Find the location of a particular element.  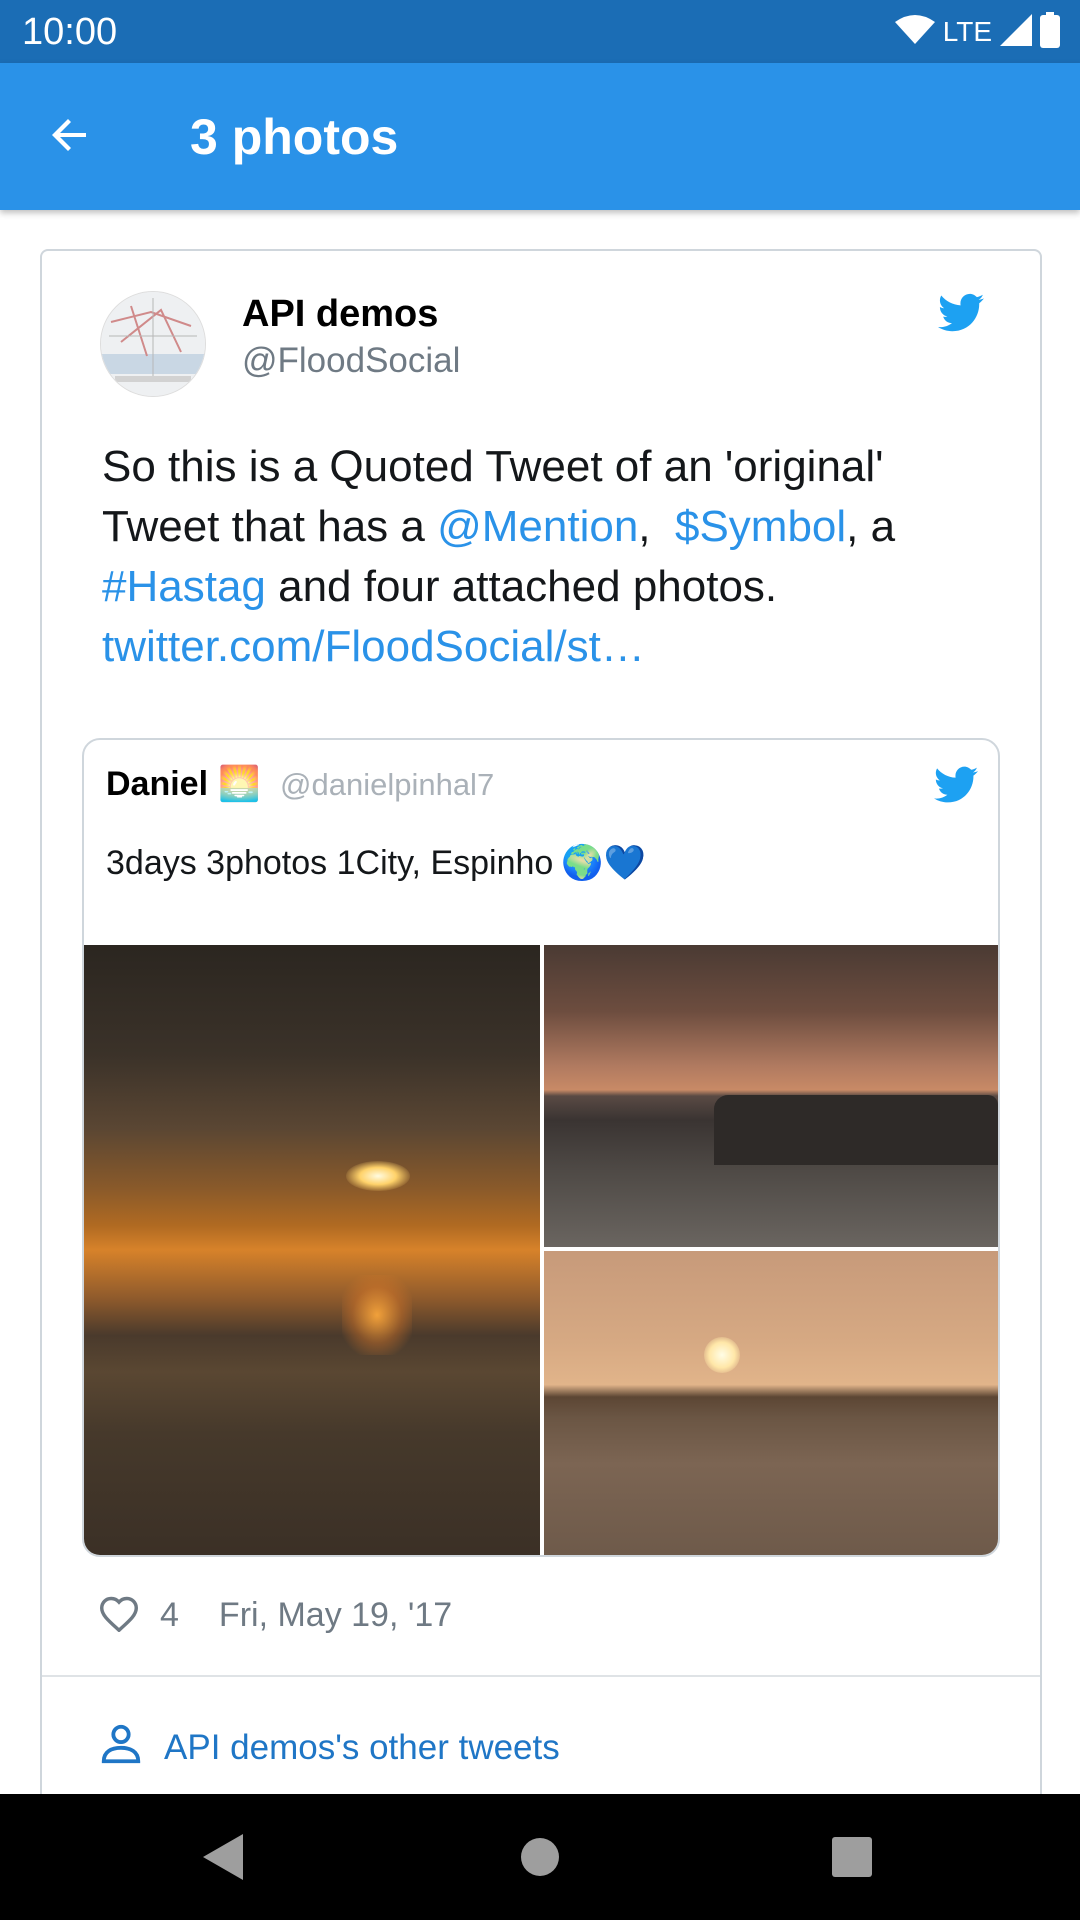

mention-link: @Mention is located at coordinates (537, 526).